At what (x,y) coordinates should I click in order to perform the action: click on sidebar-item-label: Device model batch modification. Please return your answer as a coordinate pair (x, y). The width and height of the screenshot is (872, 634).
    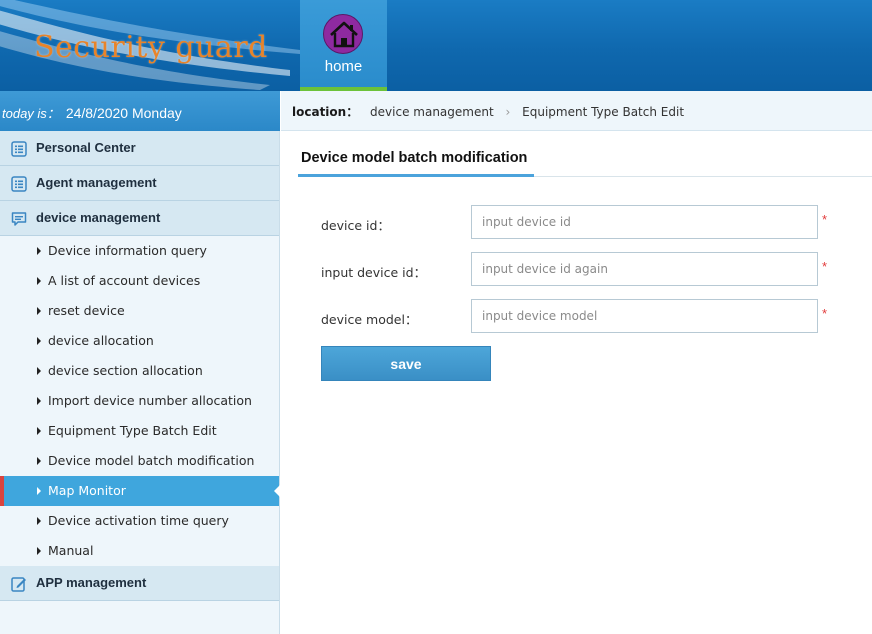
    Looking at the image, I should click on (151, 460).